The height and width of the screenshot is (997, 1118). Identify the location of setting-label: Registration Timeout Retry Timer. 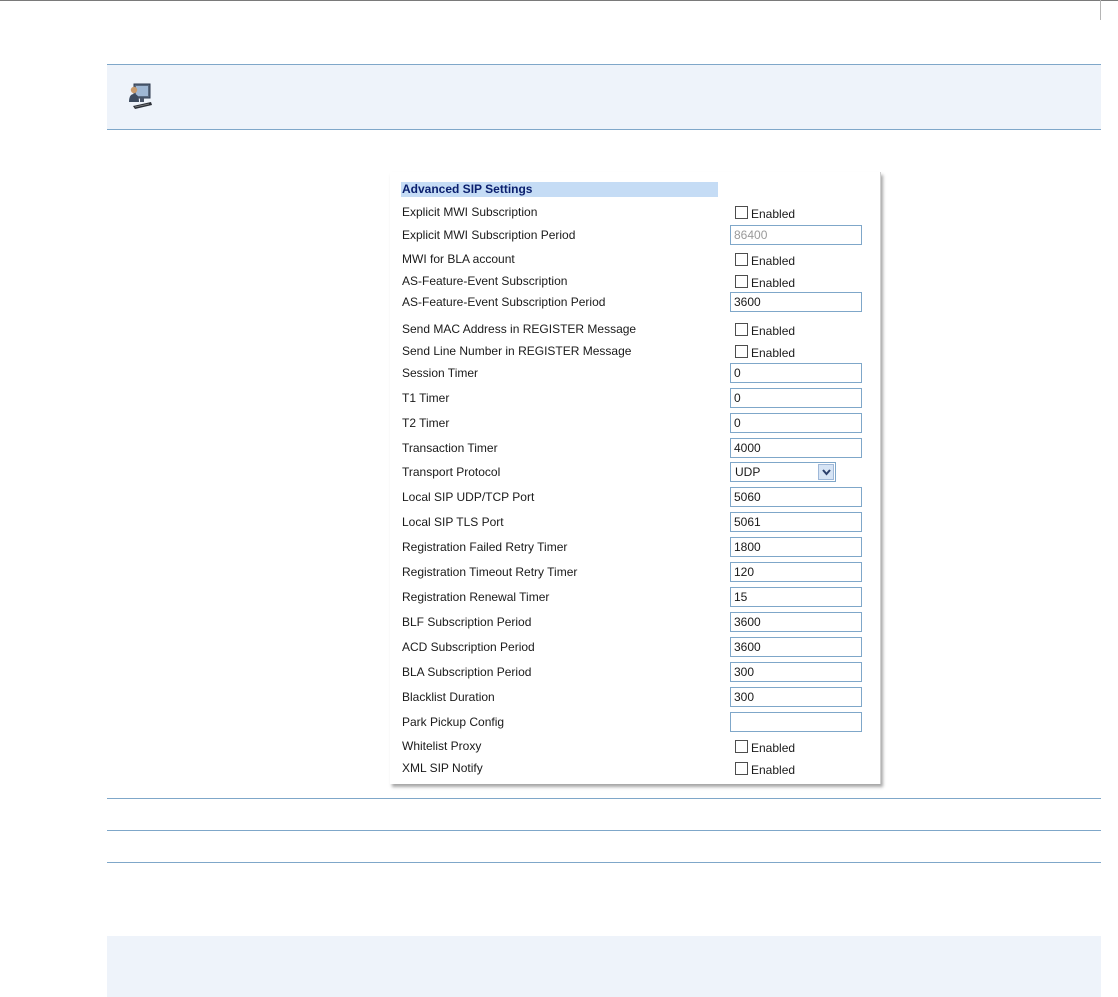
(490, 572).